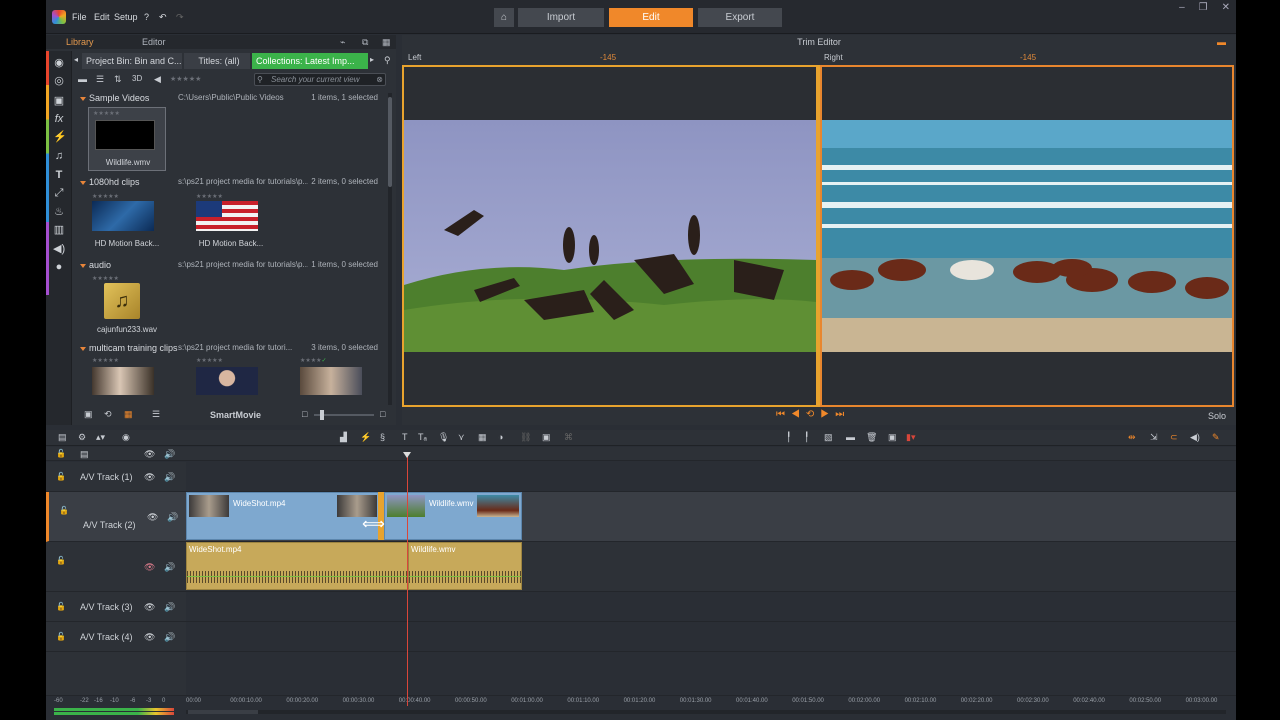 This screenshot has height=720, width=1280. What do you see at coordinates (59, 193) in the screenshot?
I see `montage-icon: ⤢` at bounding box center [59, 193].